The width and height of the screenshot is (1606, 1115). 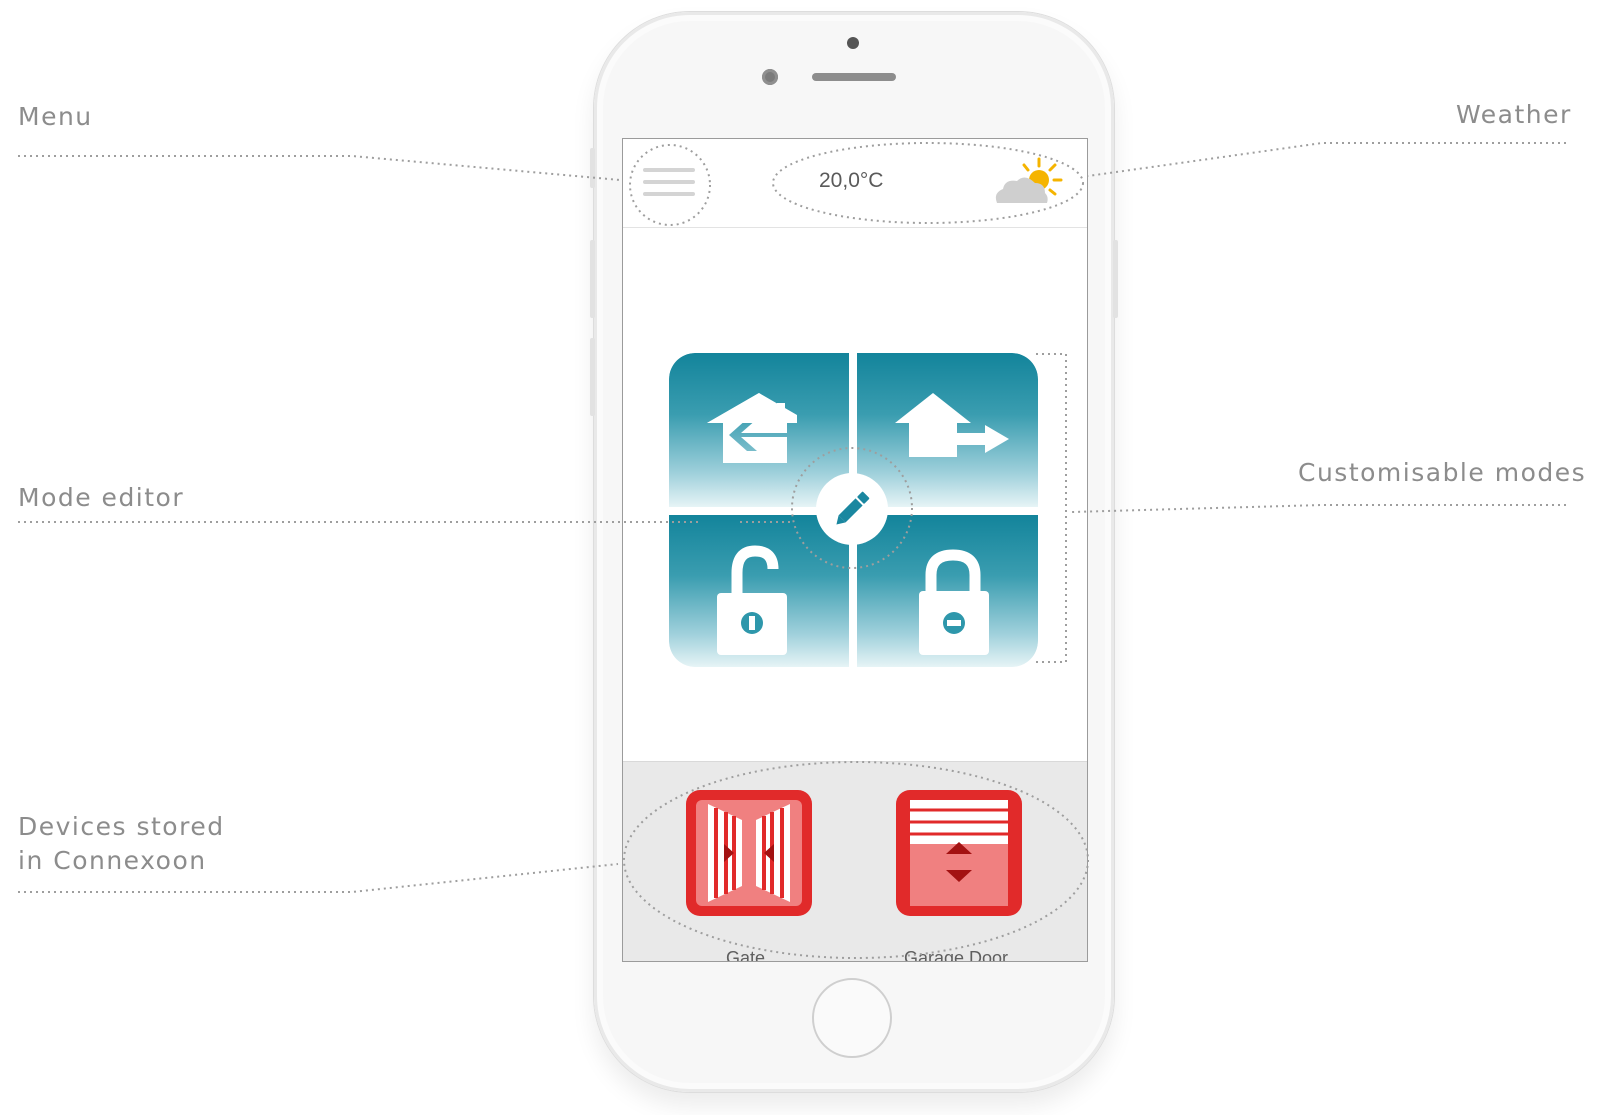 I want to click on highlight-weather, so click(x=928, y=183).